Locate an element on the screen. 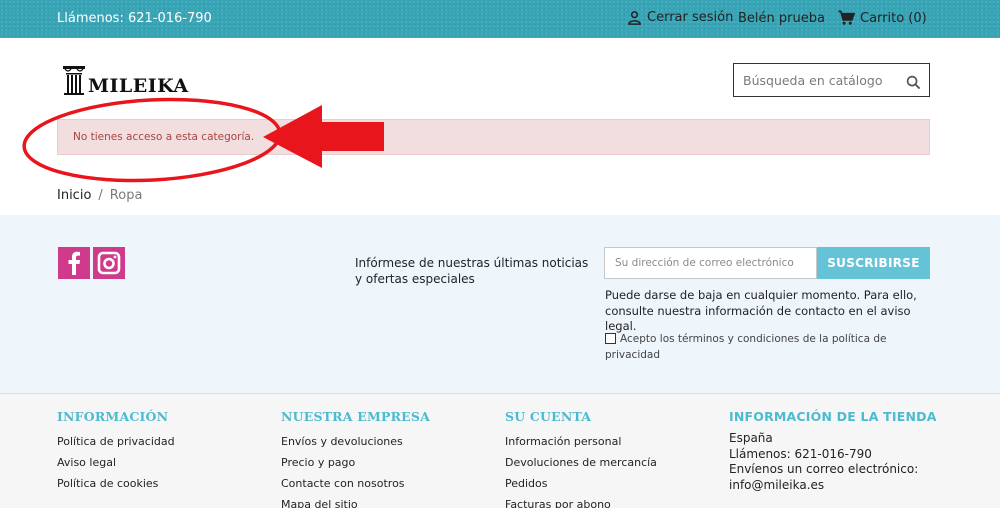 This screenshot has width=1000, height=508. footer-heading-tienda: INFORMACIÓN DE LA TIENDA is located at coordinates (833, 416).